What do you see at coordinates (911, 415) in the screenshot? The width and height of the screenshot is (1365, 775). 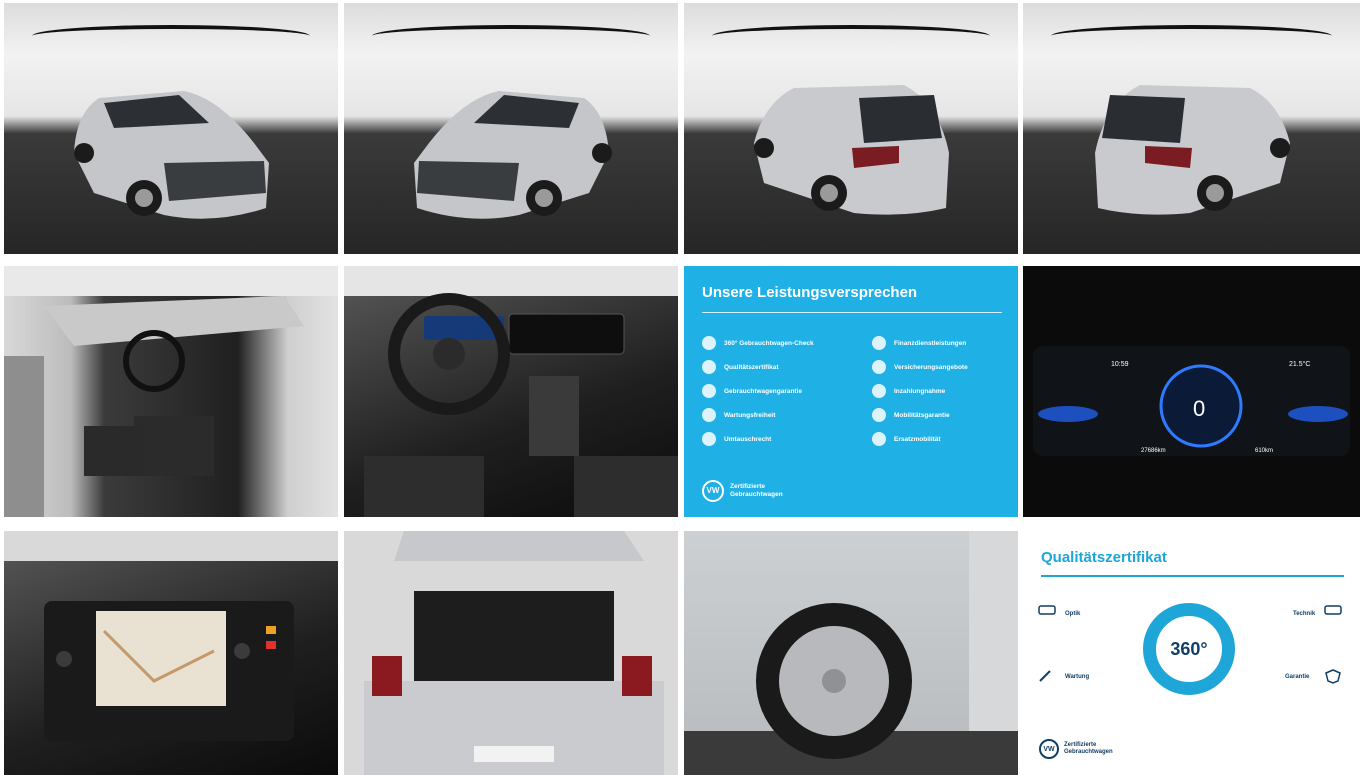 I see `promo-item: Mobilitätsgarantie` at bounding box center [911, 415].